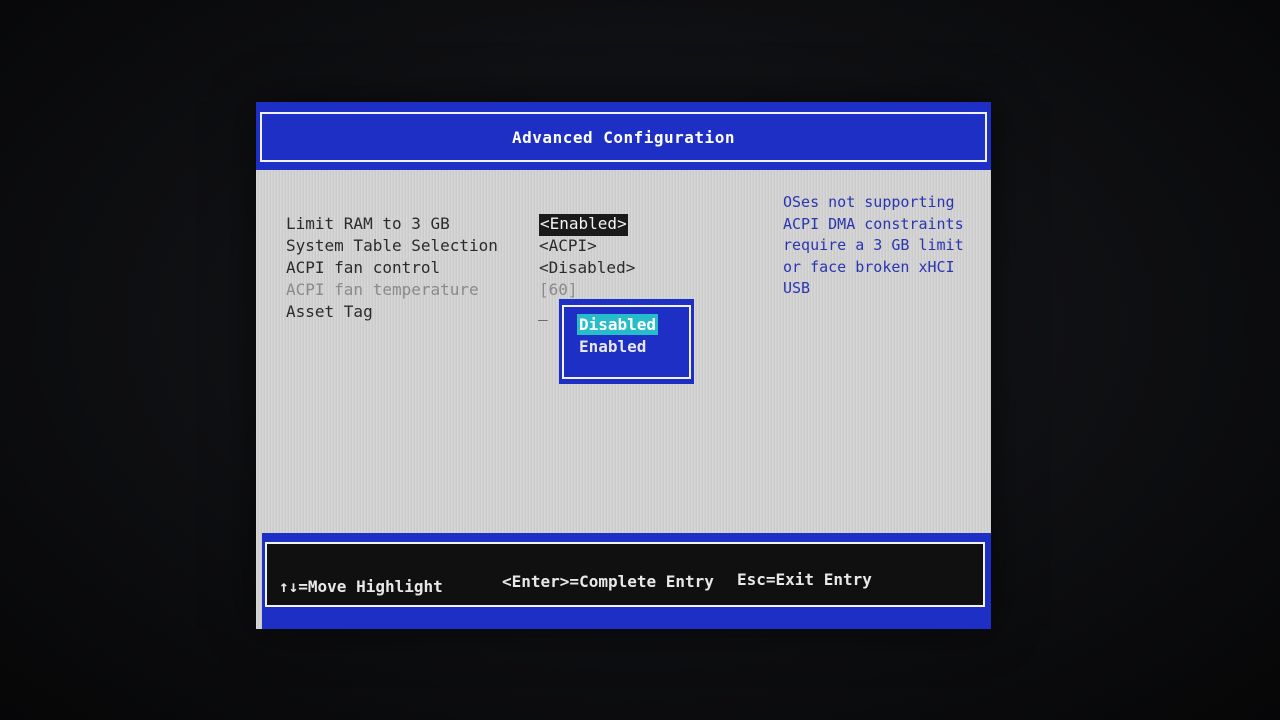 Image resolution: width=1280 pixels, height=720 pixels. I want to click on help-line: USB, so click(797, 288).